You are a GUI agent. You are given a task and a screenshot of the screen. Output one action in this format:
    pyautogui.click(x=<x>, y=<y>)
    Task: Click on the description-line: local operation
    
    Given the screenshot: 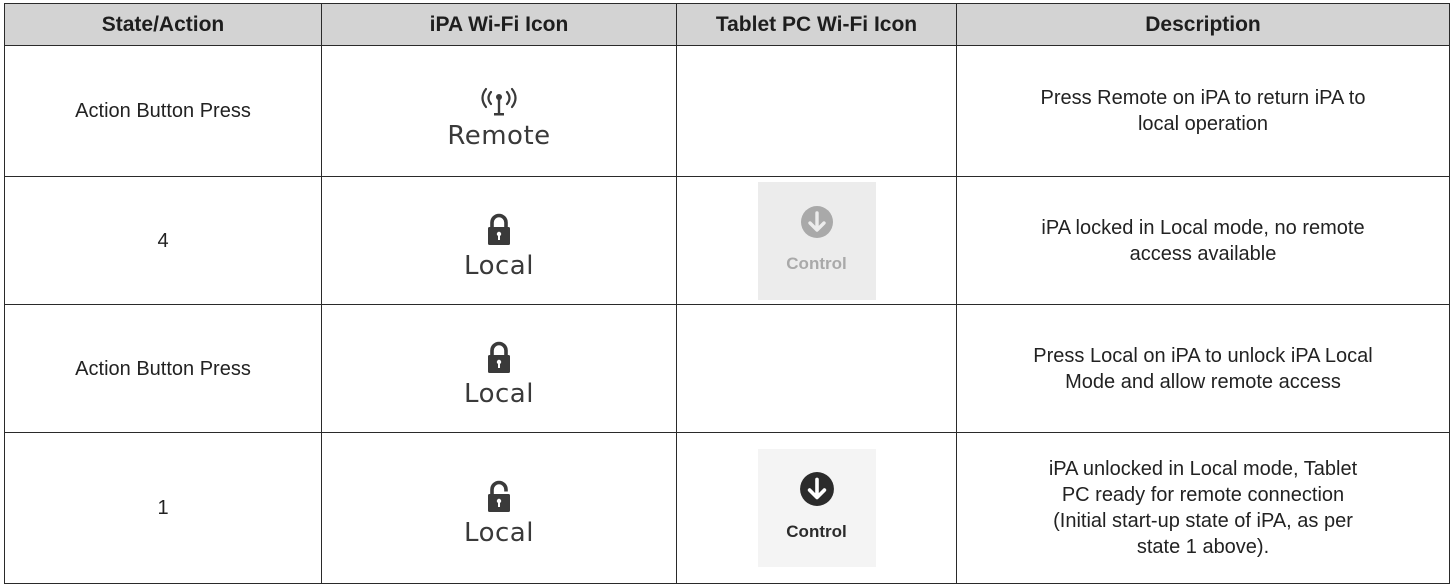 What is the action you would take?
    pyautogui.click(x=1203, y=124)
    